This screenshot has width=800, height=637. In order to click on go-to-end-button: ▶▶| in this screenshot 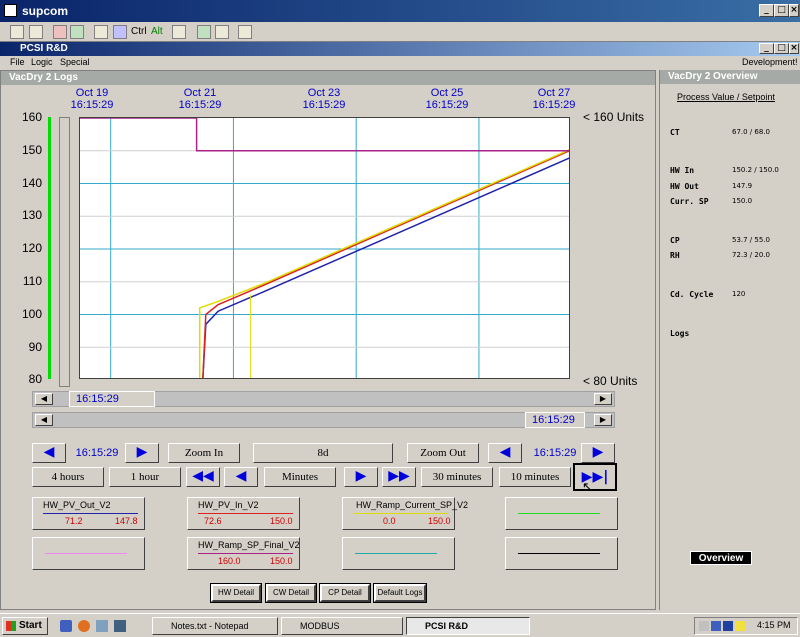, I will do `click(595, 477)`.